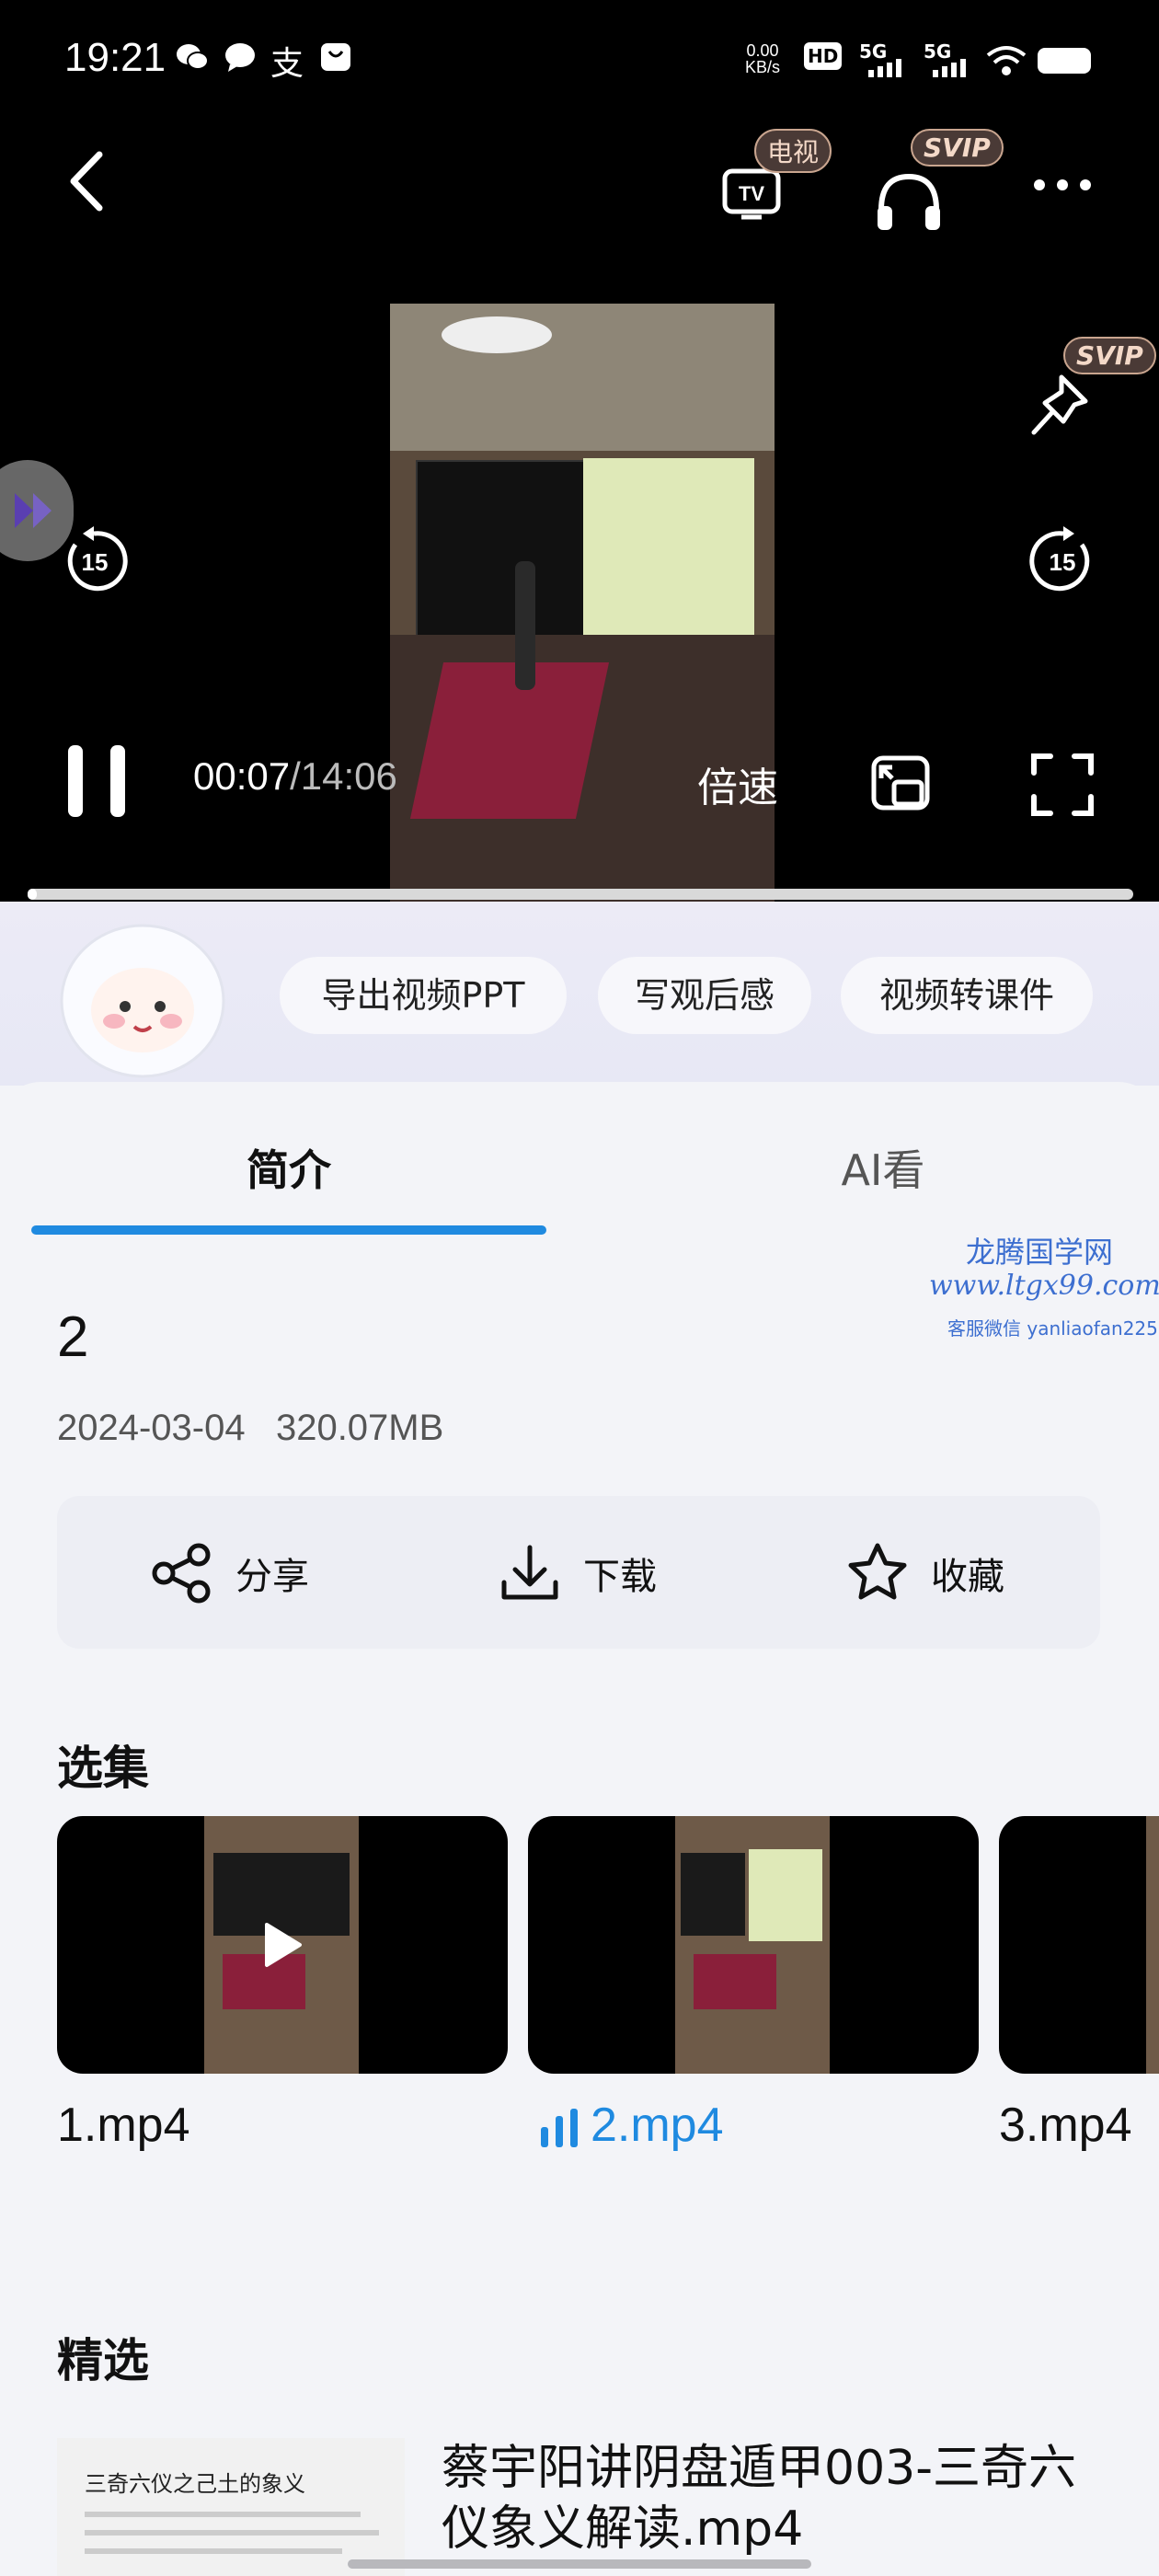 This screenshot has height=2576, width=1159. I want to click on featured-section-title: 精选, so click(103, 2360).